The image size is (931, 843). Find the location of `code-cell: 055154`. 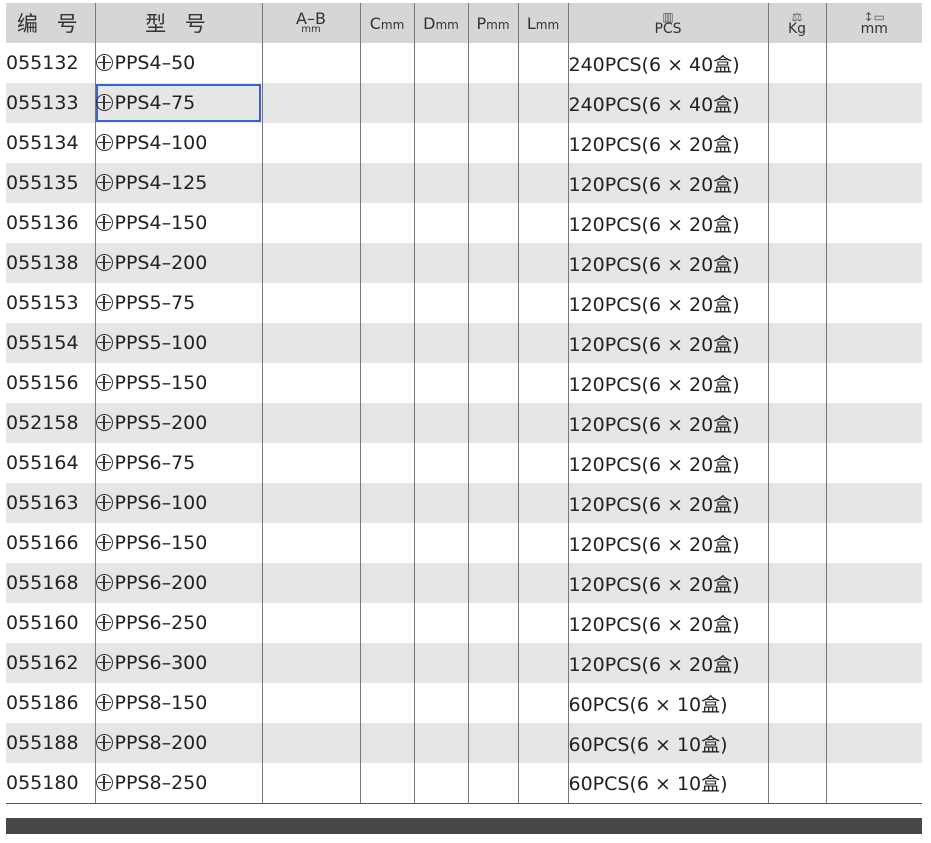

code-cell: 055154 is located at coordinates (51, 343).